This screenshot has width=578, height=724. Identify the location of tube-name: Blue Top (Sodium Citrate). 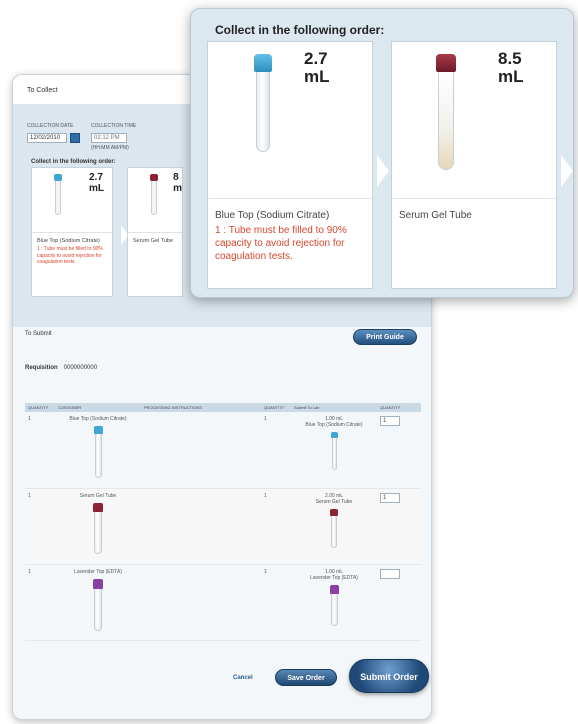
(272, 215).